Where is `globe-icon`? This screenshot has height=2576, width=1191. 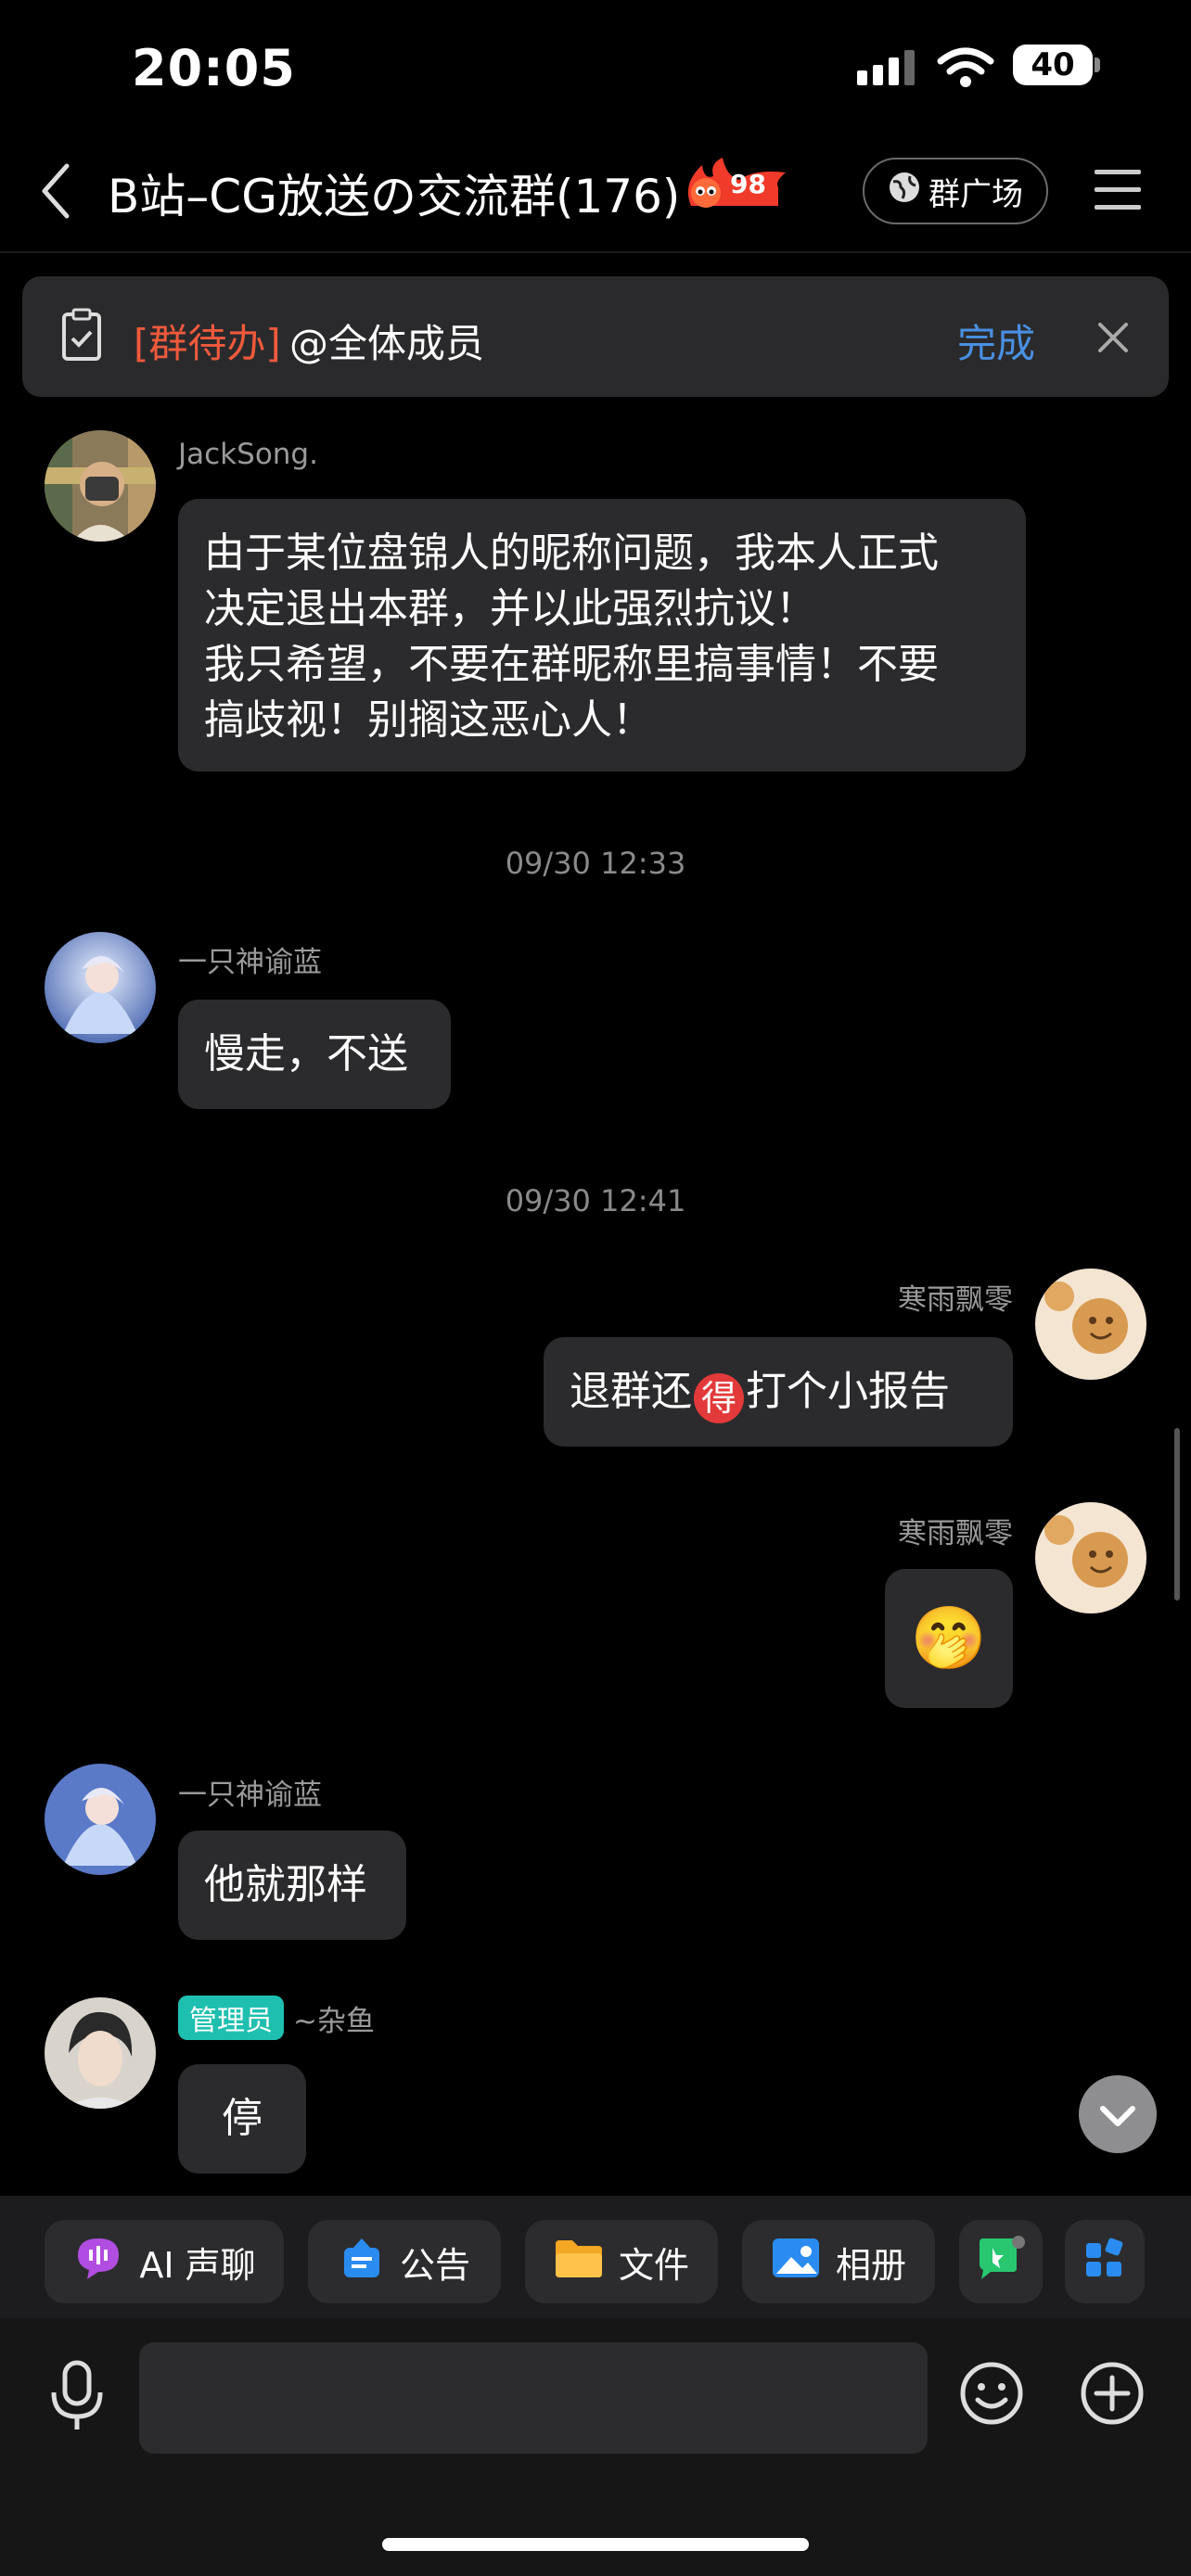
globe-icon is located at coordinates (905, 191).